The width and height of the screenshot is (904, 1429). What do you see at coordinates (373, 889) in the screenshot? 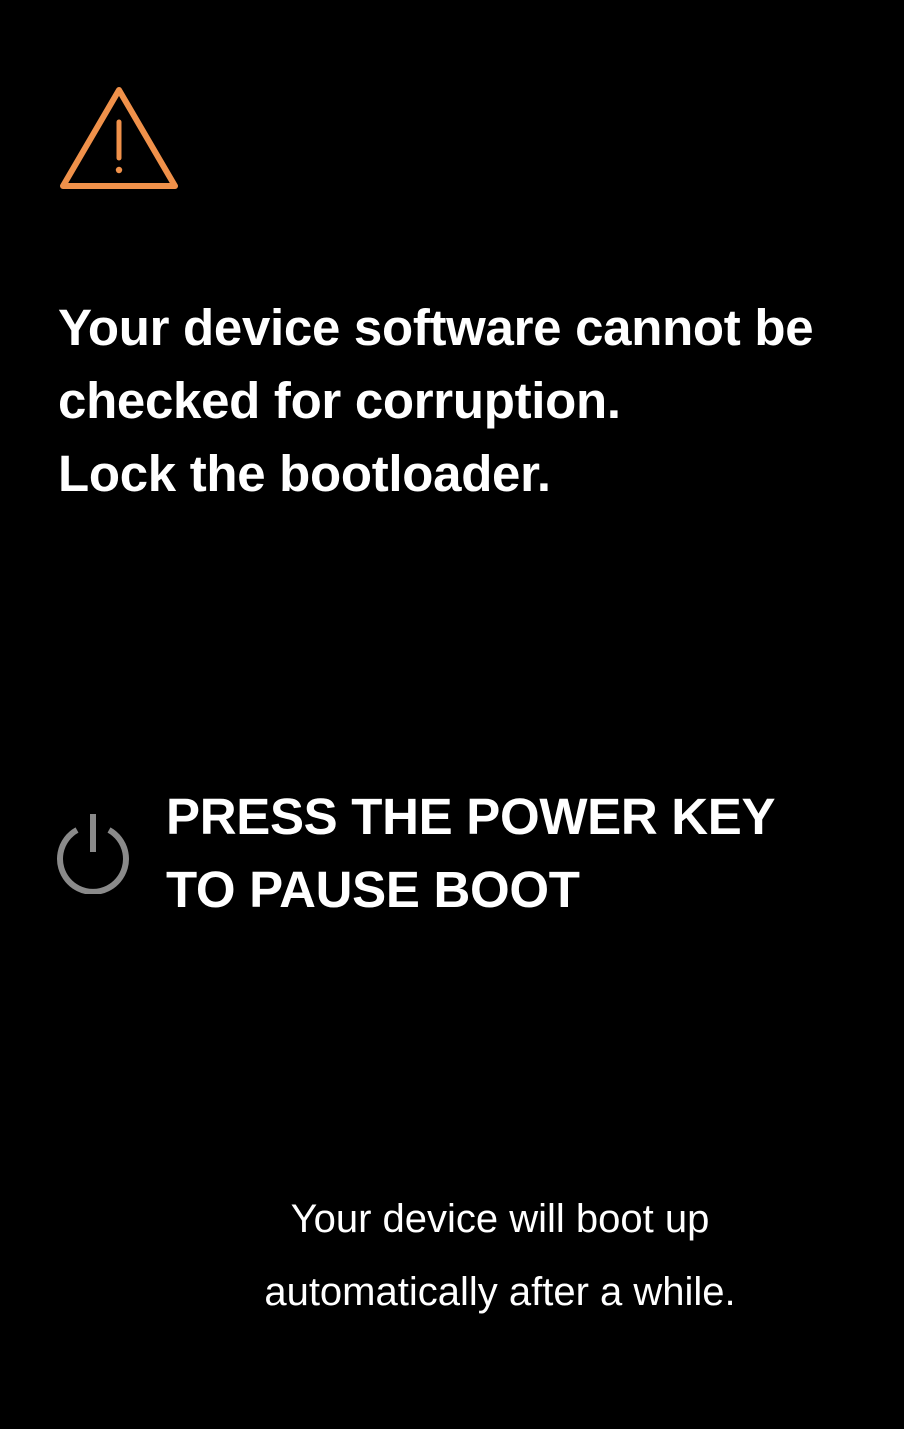
I see `power-prompt-line: TO PAUSE BOOT` at bounding box center [373, 889].